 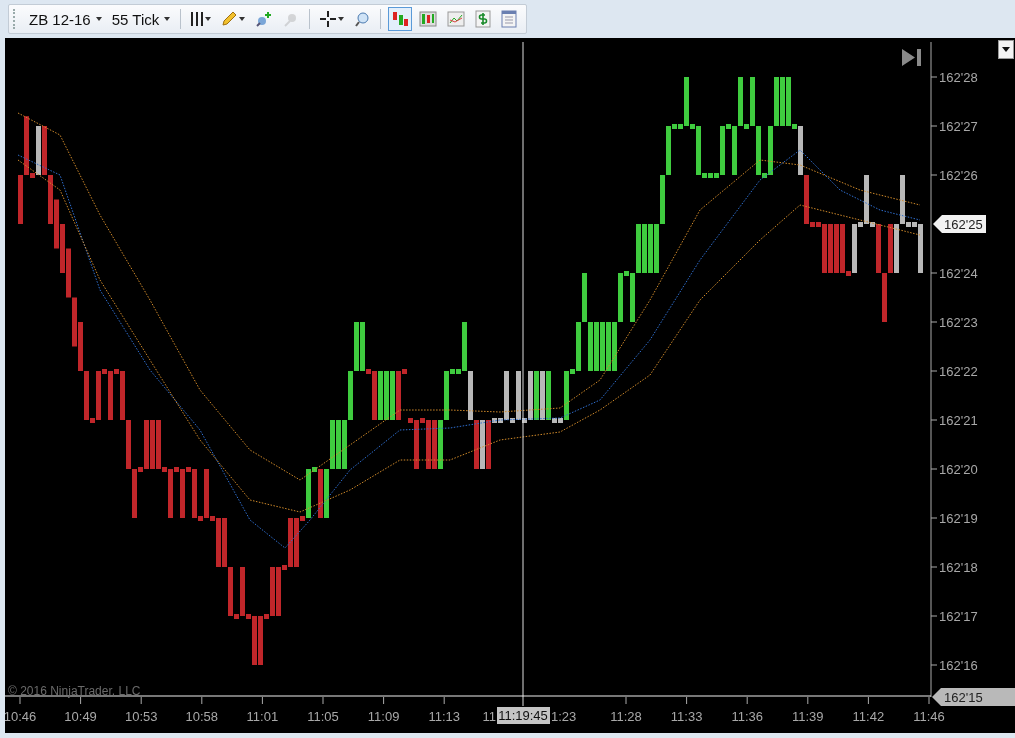 What do you see at coordinates (958, 175) in the screenshot?
I see `price-label: 162'26` at bounding box center [958, 175].